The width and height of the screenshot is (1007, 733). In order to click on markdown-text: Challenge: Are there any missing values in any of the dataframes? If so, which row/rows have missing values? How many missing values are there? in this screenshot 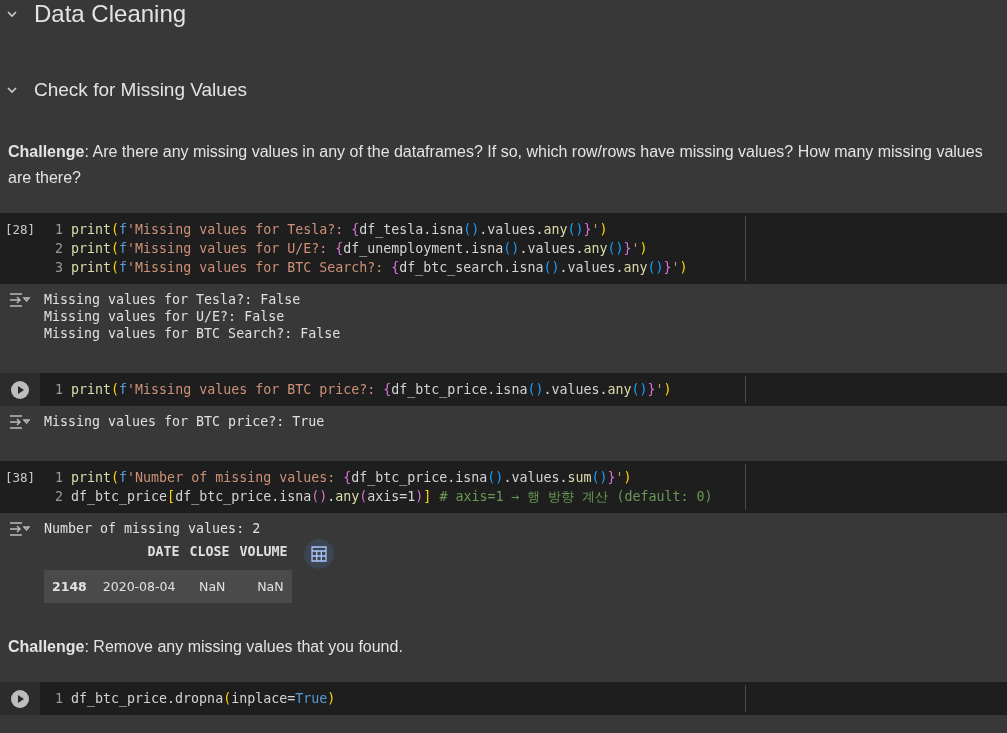, I will do `click(495, 164)`.